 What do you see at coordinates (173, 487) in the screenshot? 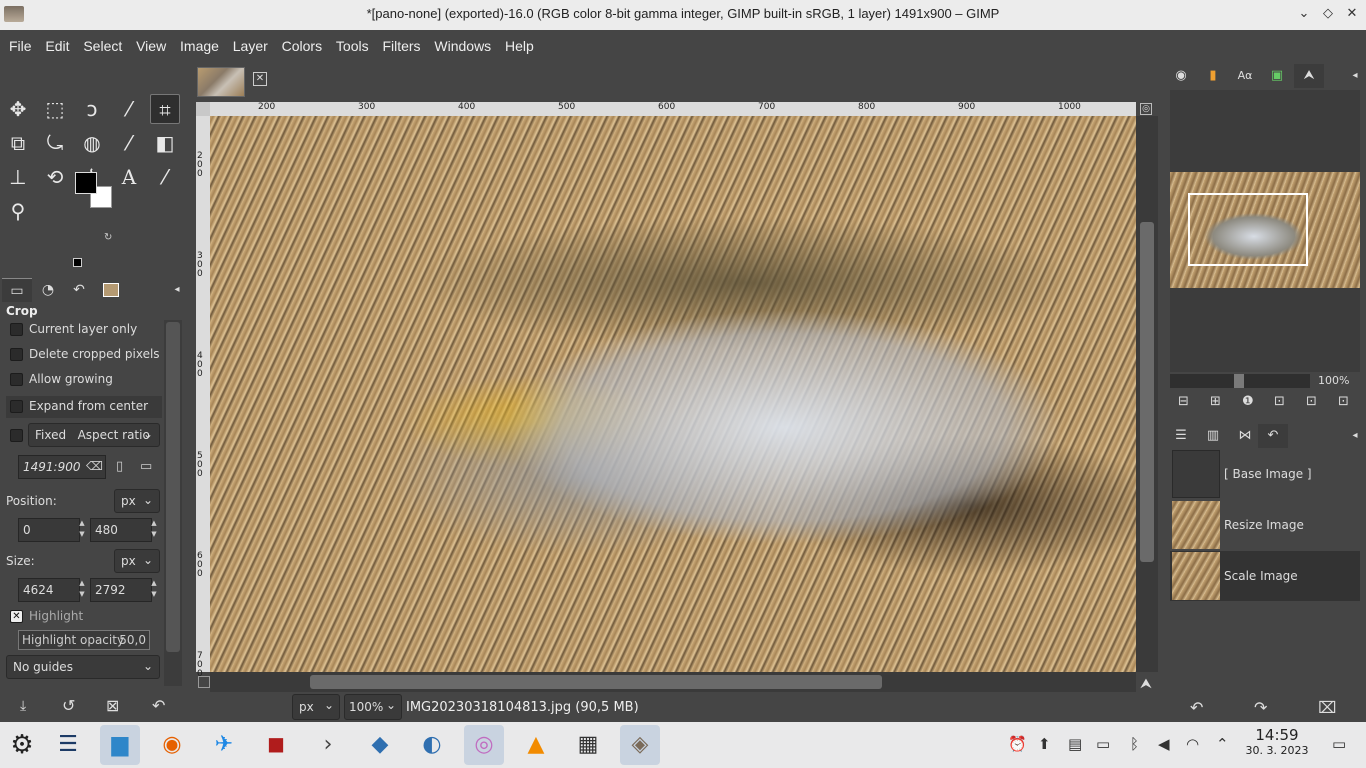
I see `tool-options-scroll-thumb` at bounding box center [173, 487].